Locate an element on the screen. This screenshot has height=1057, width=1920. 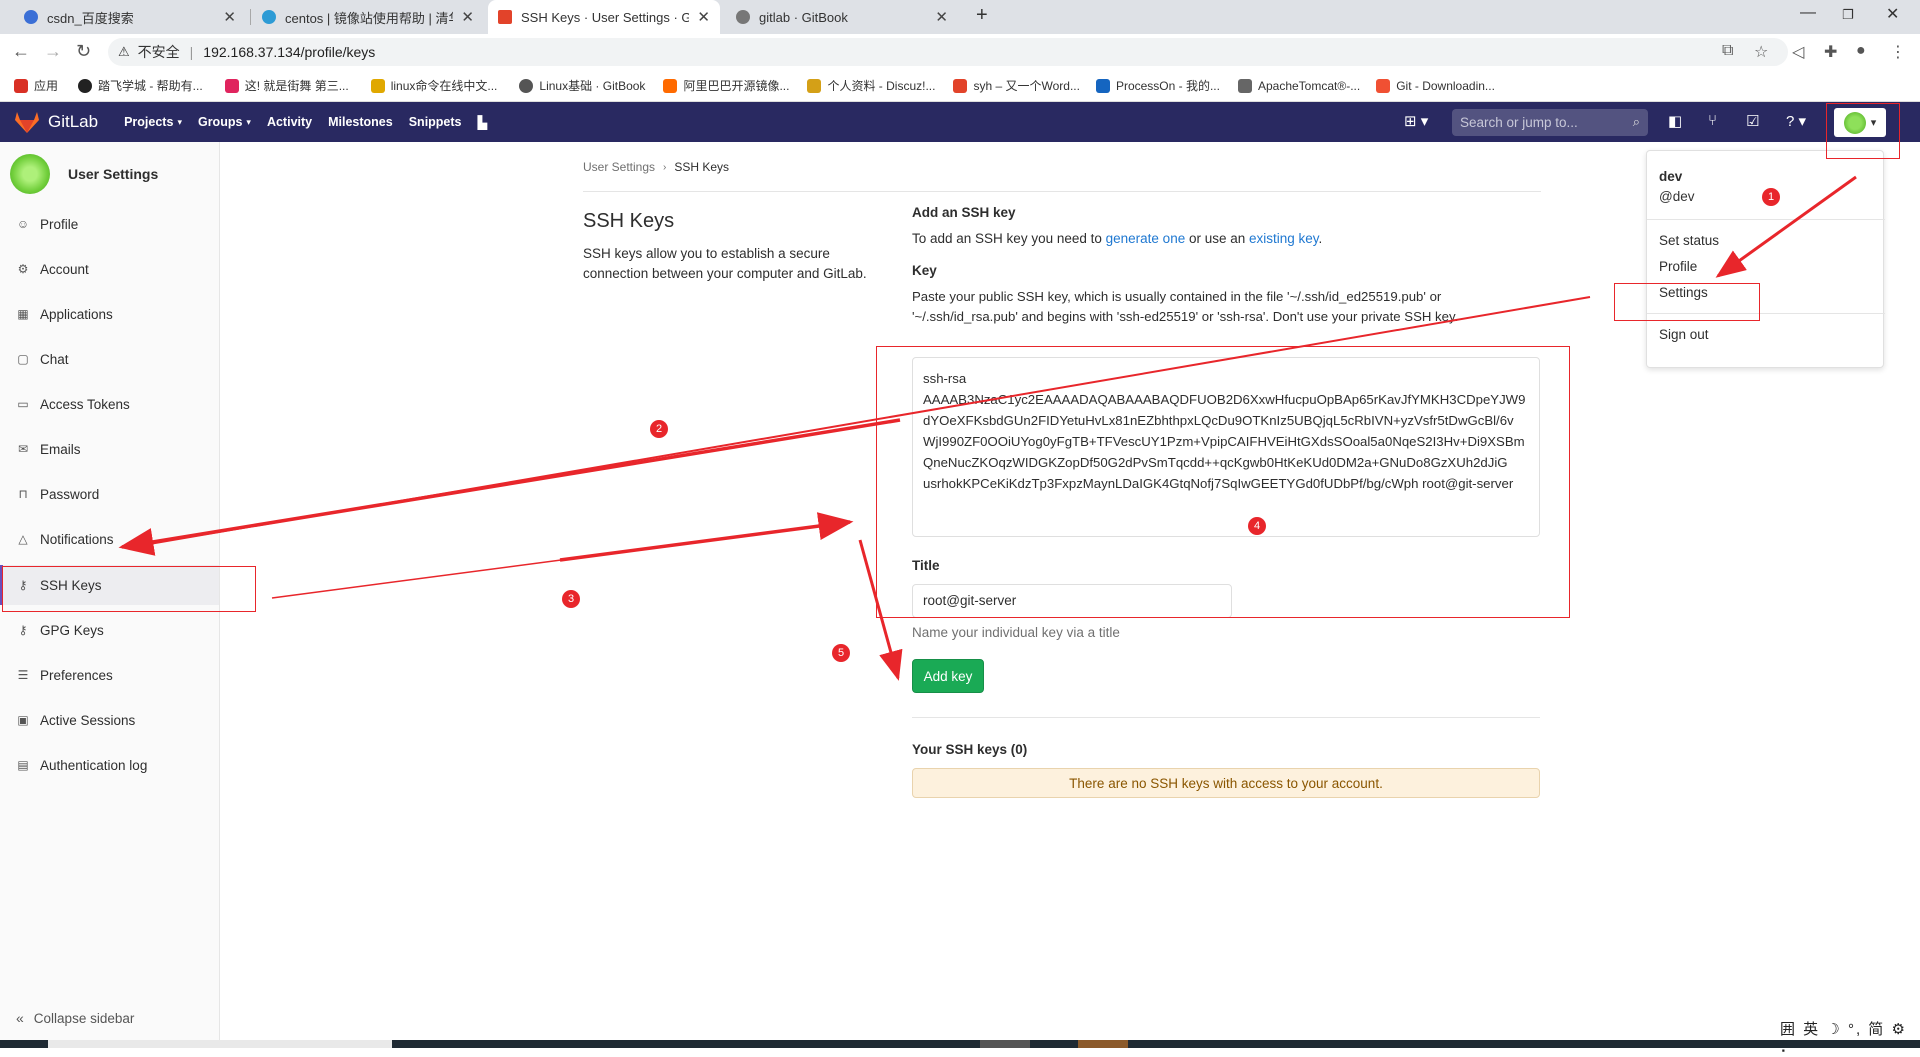
sidebar-header: User Settings is located at coordinates (84, 174).